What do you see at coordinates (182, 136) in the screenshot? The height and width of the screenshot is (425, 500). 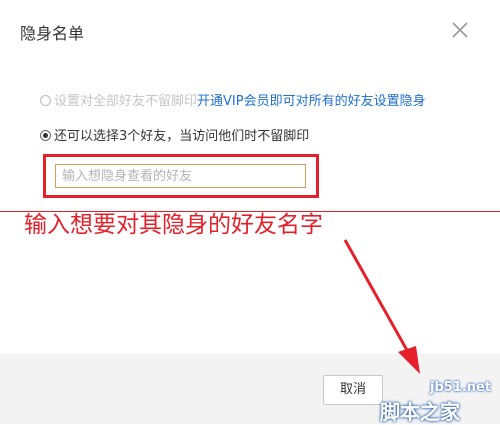 I see `option-select-friends-label: 还可以选择3个好友，当访问他们时不留脚印` at bounding box center [182, 136].